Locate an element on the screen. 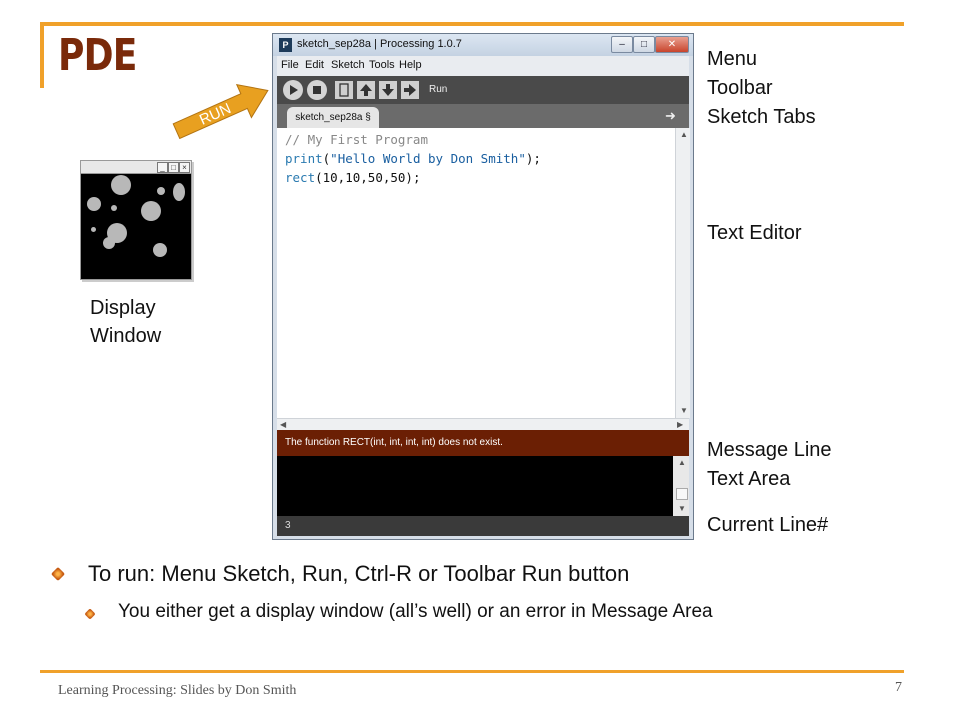 The image size is (960, 720). toolbar-hover-label: Run is located at coordinates (438, 89).